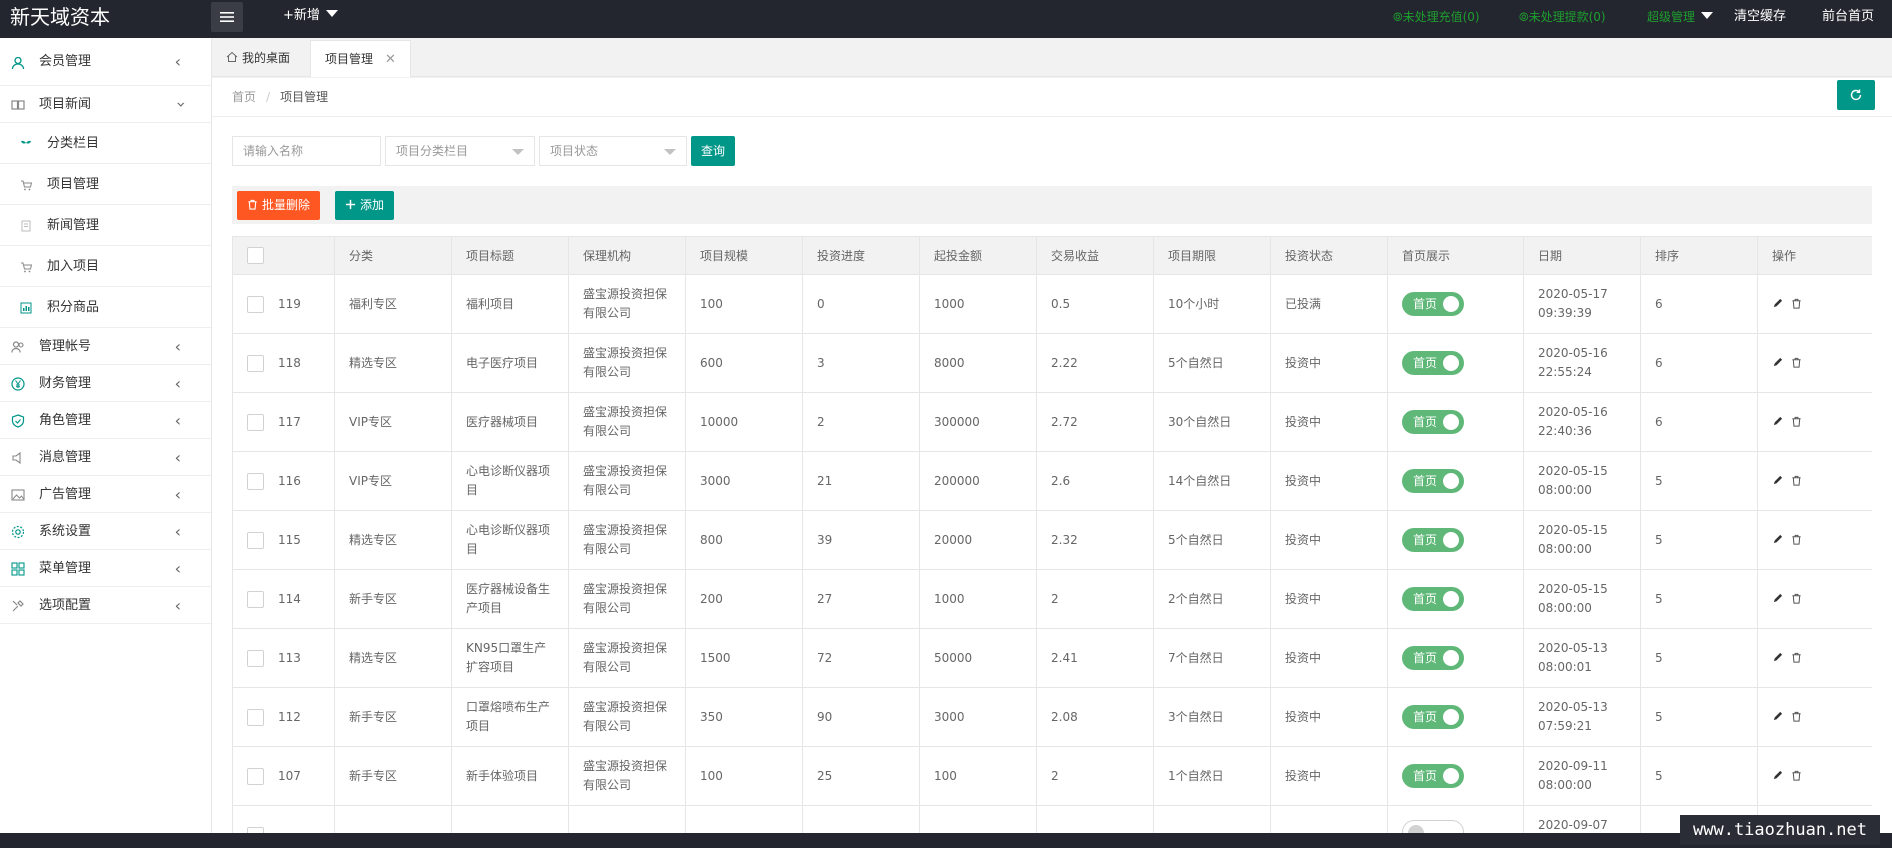 The image size is (1892, 848). What do you see at coordinates (460, 151) in the screenshot?
I see `category-select: 项目分类栏目` at bounding box center [460, 151].